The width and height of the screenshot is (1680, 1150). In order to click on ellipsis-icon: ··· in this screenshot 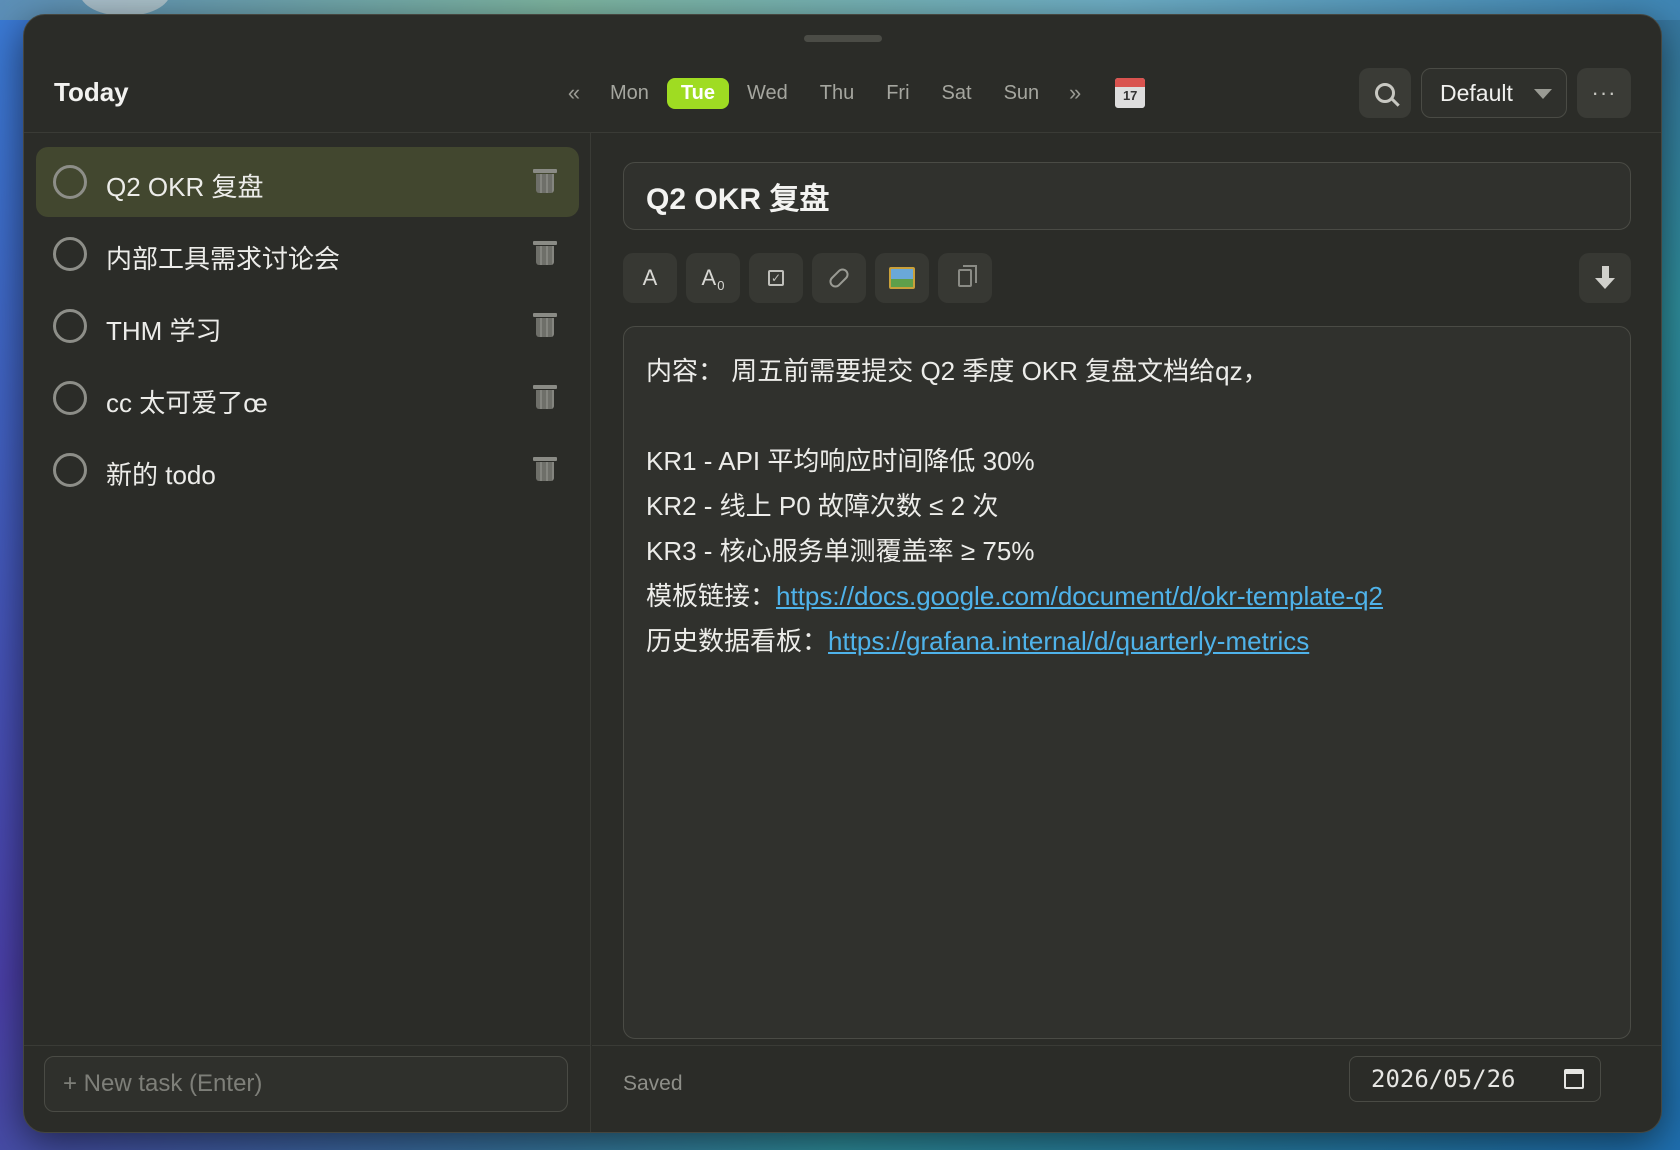, I will do `click(1604, 92)`.